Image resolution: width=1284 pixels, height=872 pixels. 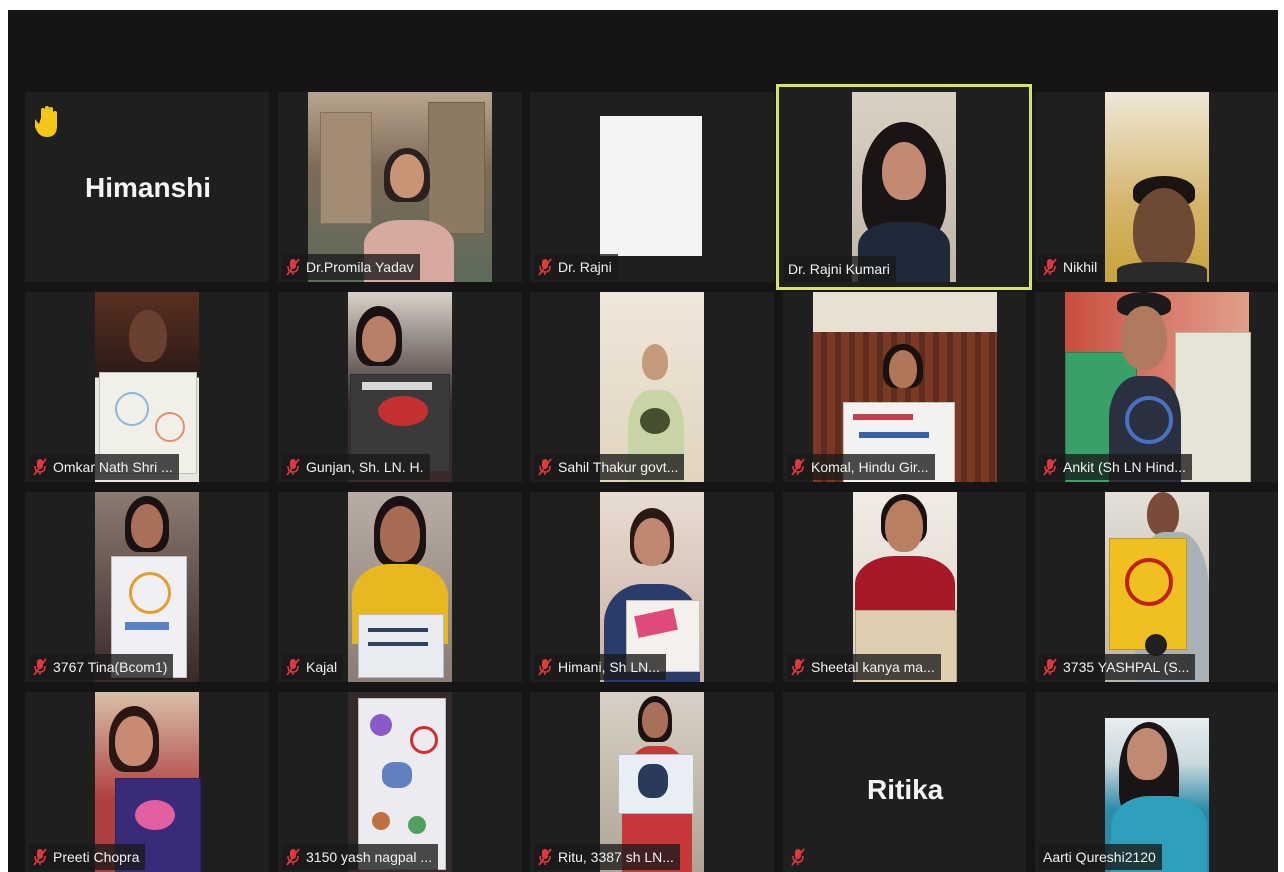 I want to click on participant-name: Dr. Rajni Kumari, so click(x=839, y=269).